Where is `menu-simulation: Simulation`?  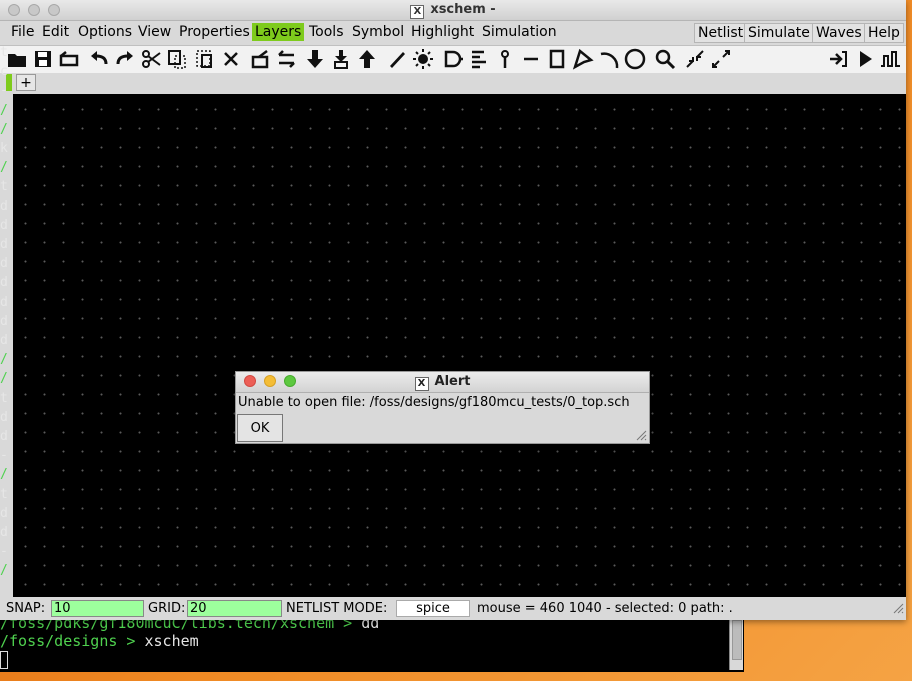
menu-simulation: Simulation is located at coordinates (519, 32).